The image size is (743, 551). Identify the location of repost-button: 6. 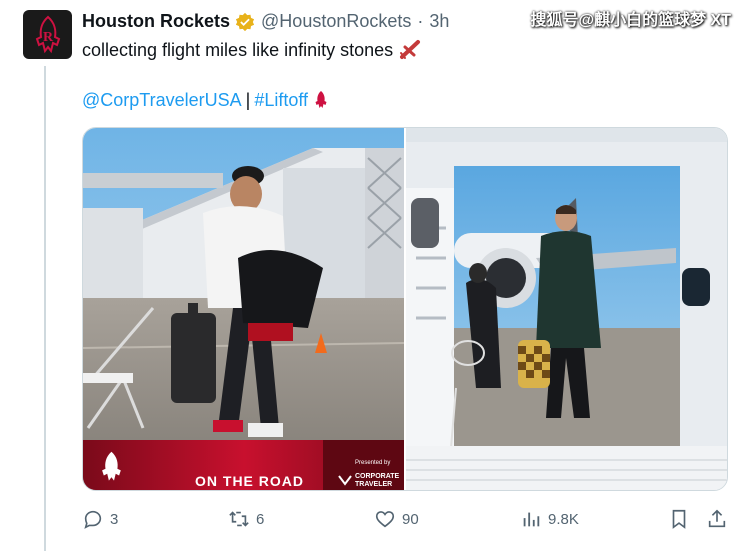
(246, 519).